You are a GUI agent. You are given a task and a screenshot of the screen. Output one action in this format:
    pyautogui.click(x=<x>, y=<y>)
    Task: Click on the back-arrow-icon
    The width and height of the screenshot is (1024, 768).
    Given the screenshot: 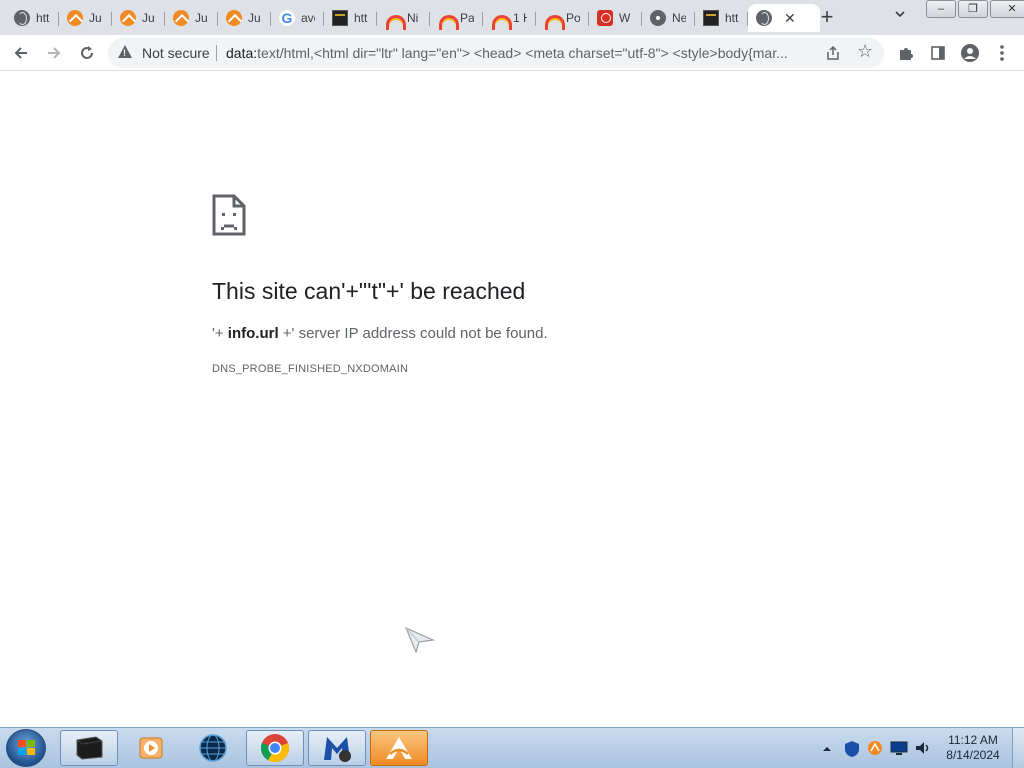 What is the action you would take?
    pyautogui.click(x=20, y=53)
    